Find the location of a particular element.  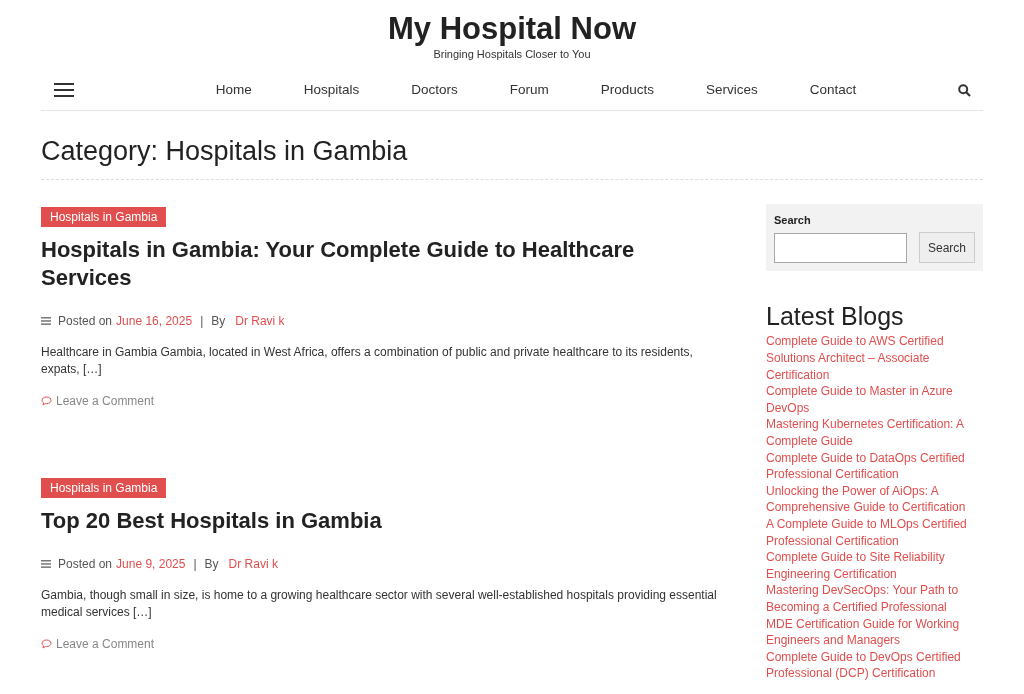

nav-link: Contact is located at coordinates (833, 90).